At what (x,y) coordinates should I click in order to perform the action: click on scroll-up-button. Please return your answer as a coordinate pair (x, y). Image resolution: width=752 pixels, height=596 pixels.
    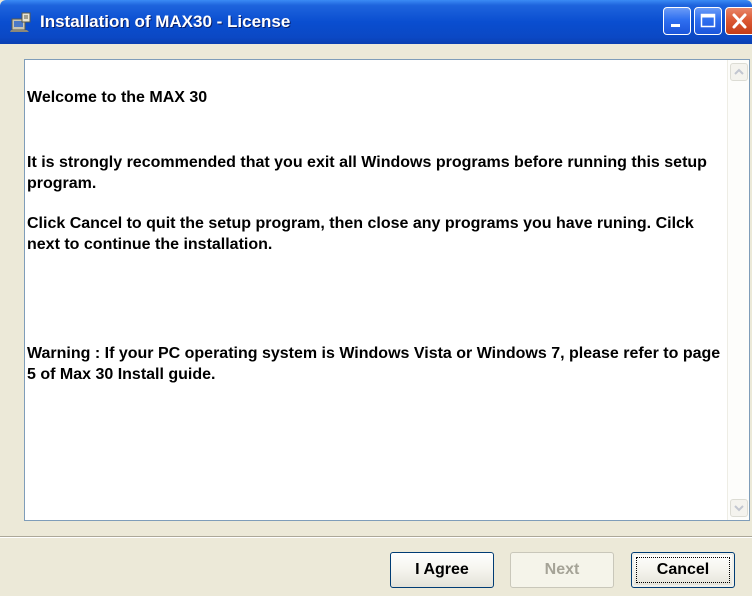
    Looking at the image, I should click on (739, 72).